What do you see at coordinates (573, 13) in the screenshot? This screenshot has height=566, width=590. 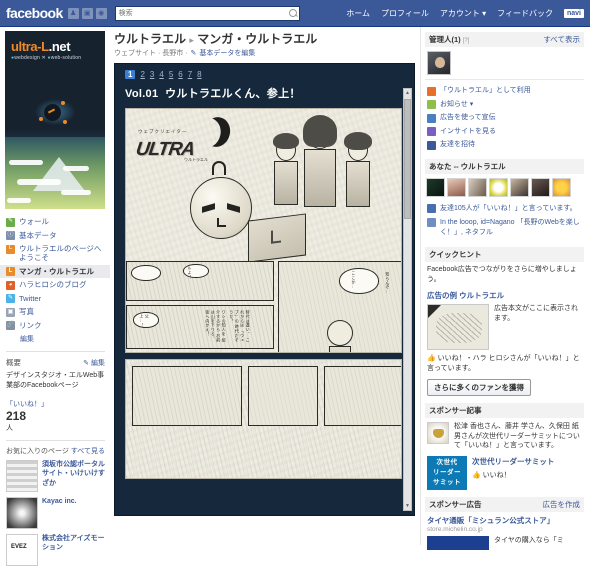 I see `navi-badge: navi` at bounding box center [573, 13].